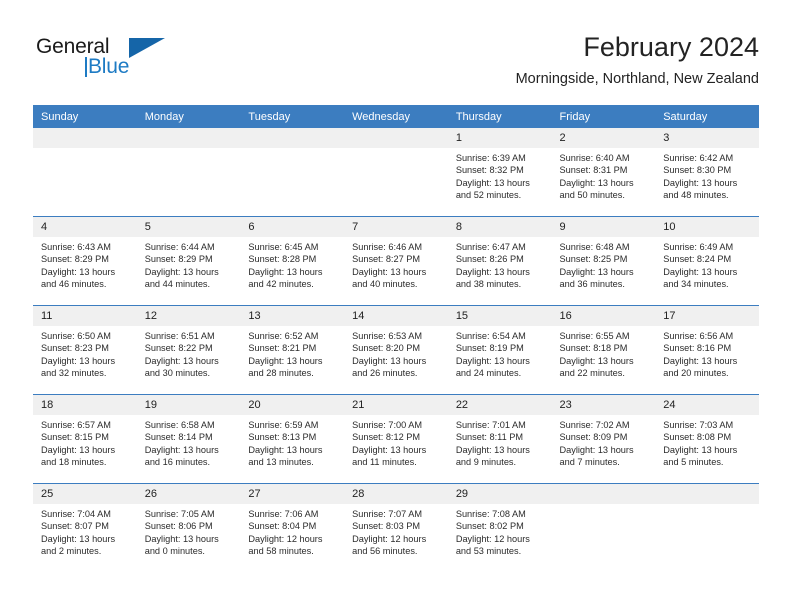  Describe the element at coordinates (178, 259) in the screenshot. I see `sunset-text: Sunset: 8:29 PM` at that location.